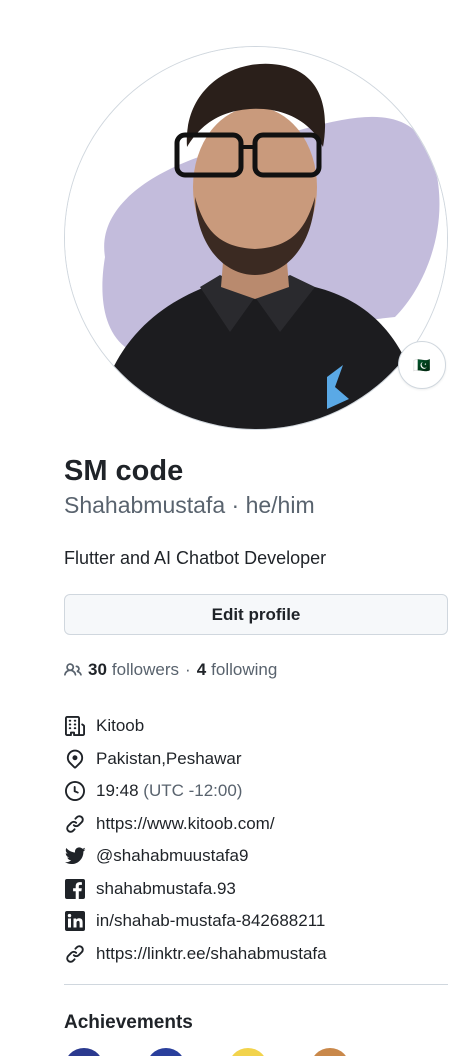 This screenshot has width=474, height=1056. I want to click on following-label: following, so click(244, 669).